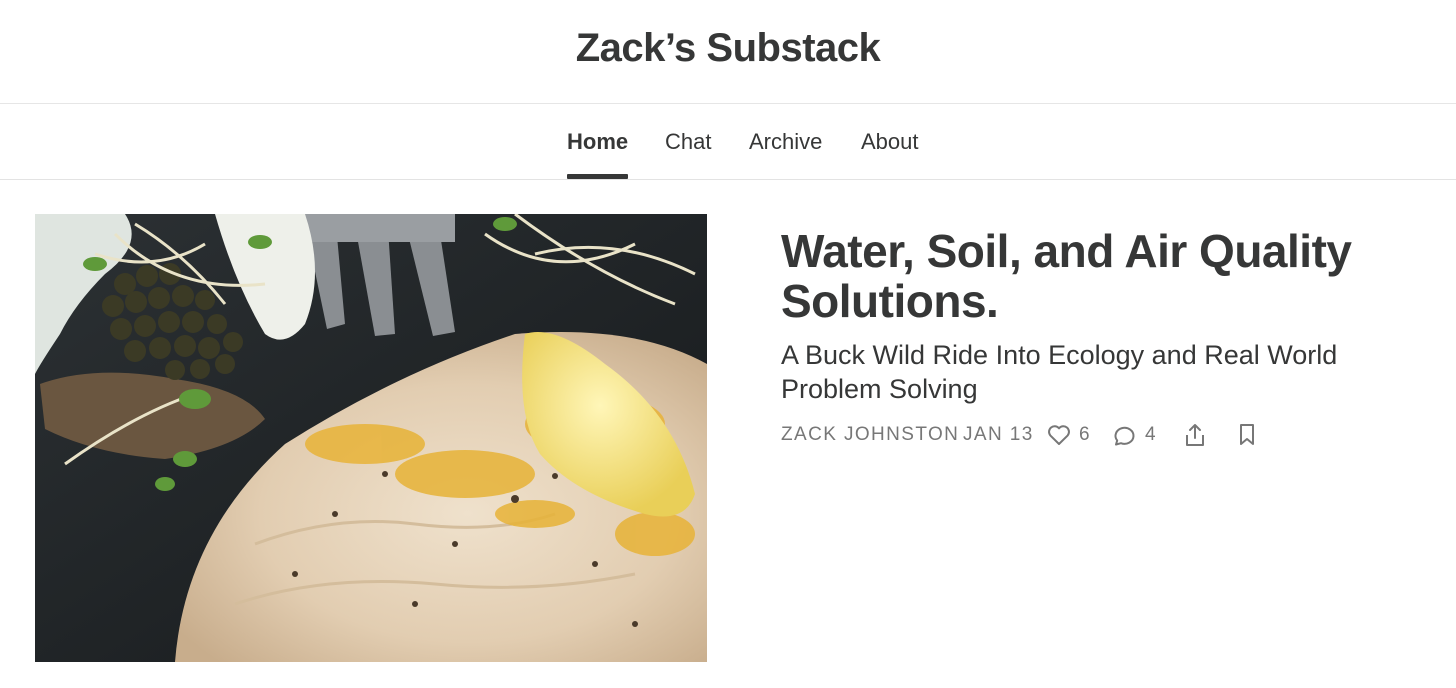 The image size is (1456, 688). I want to click on share-icon, so click(1195, 435).